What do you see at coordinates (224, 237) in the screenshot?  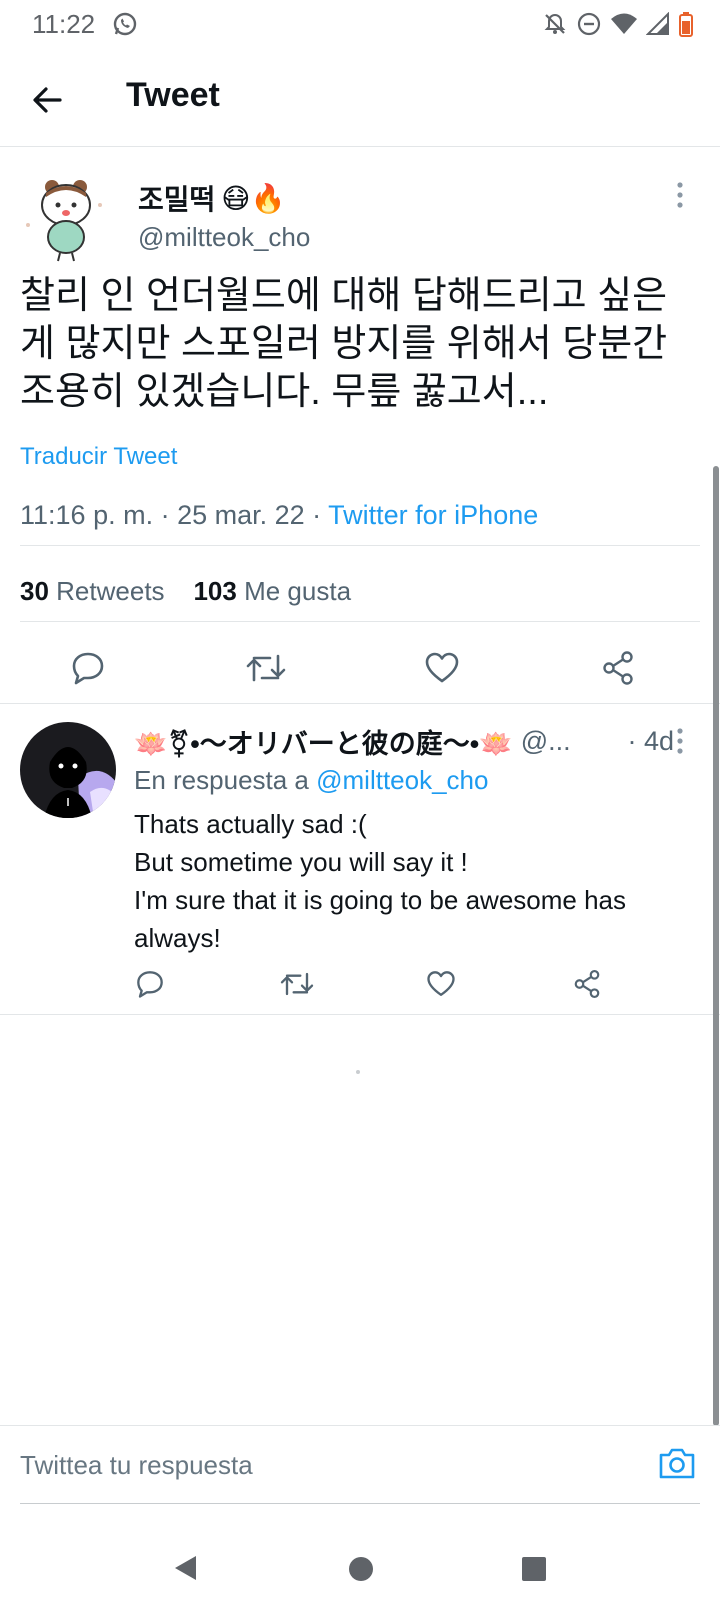 I see `author-handle: @miltteok_cho` at bounding box center [224, 237].